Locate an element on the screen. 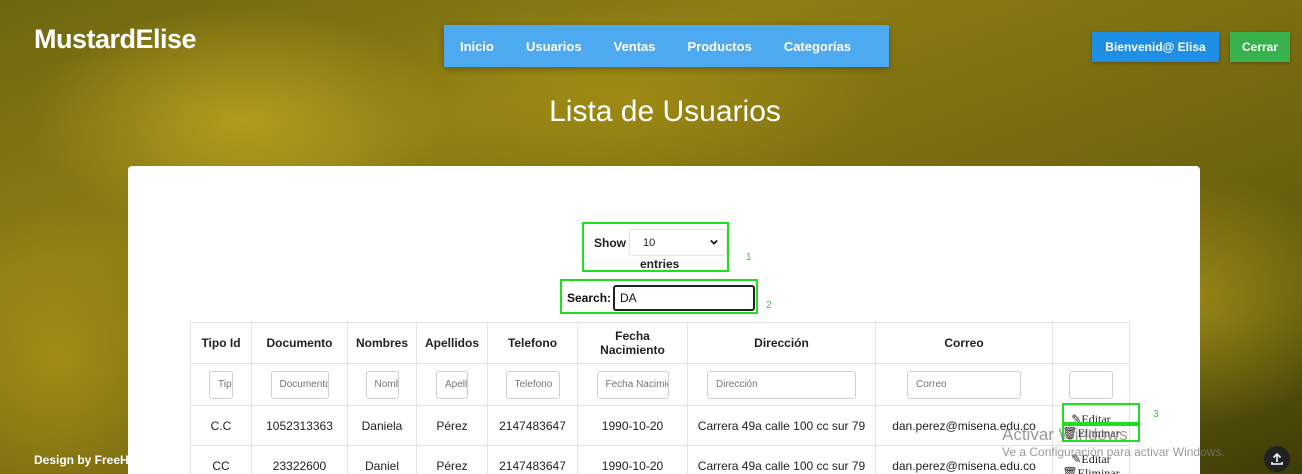  col-nombres: Nombres is located at coordinates (382, 343).